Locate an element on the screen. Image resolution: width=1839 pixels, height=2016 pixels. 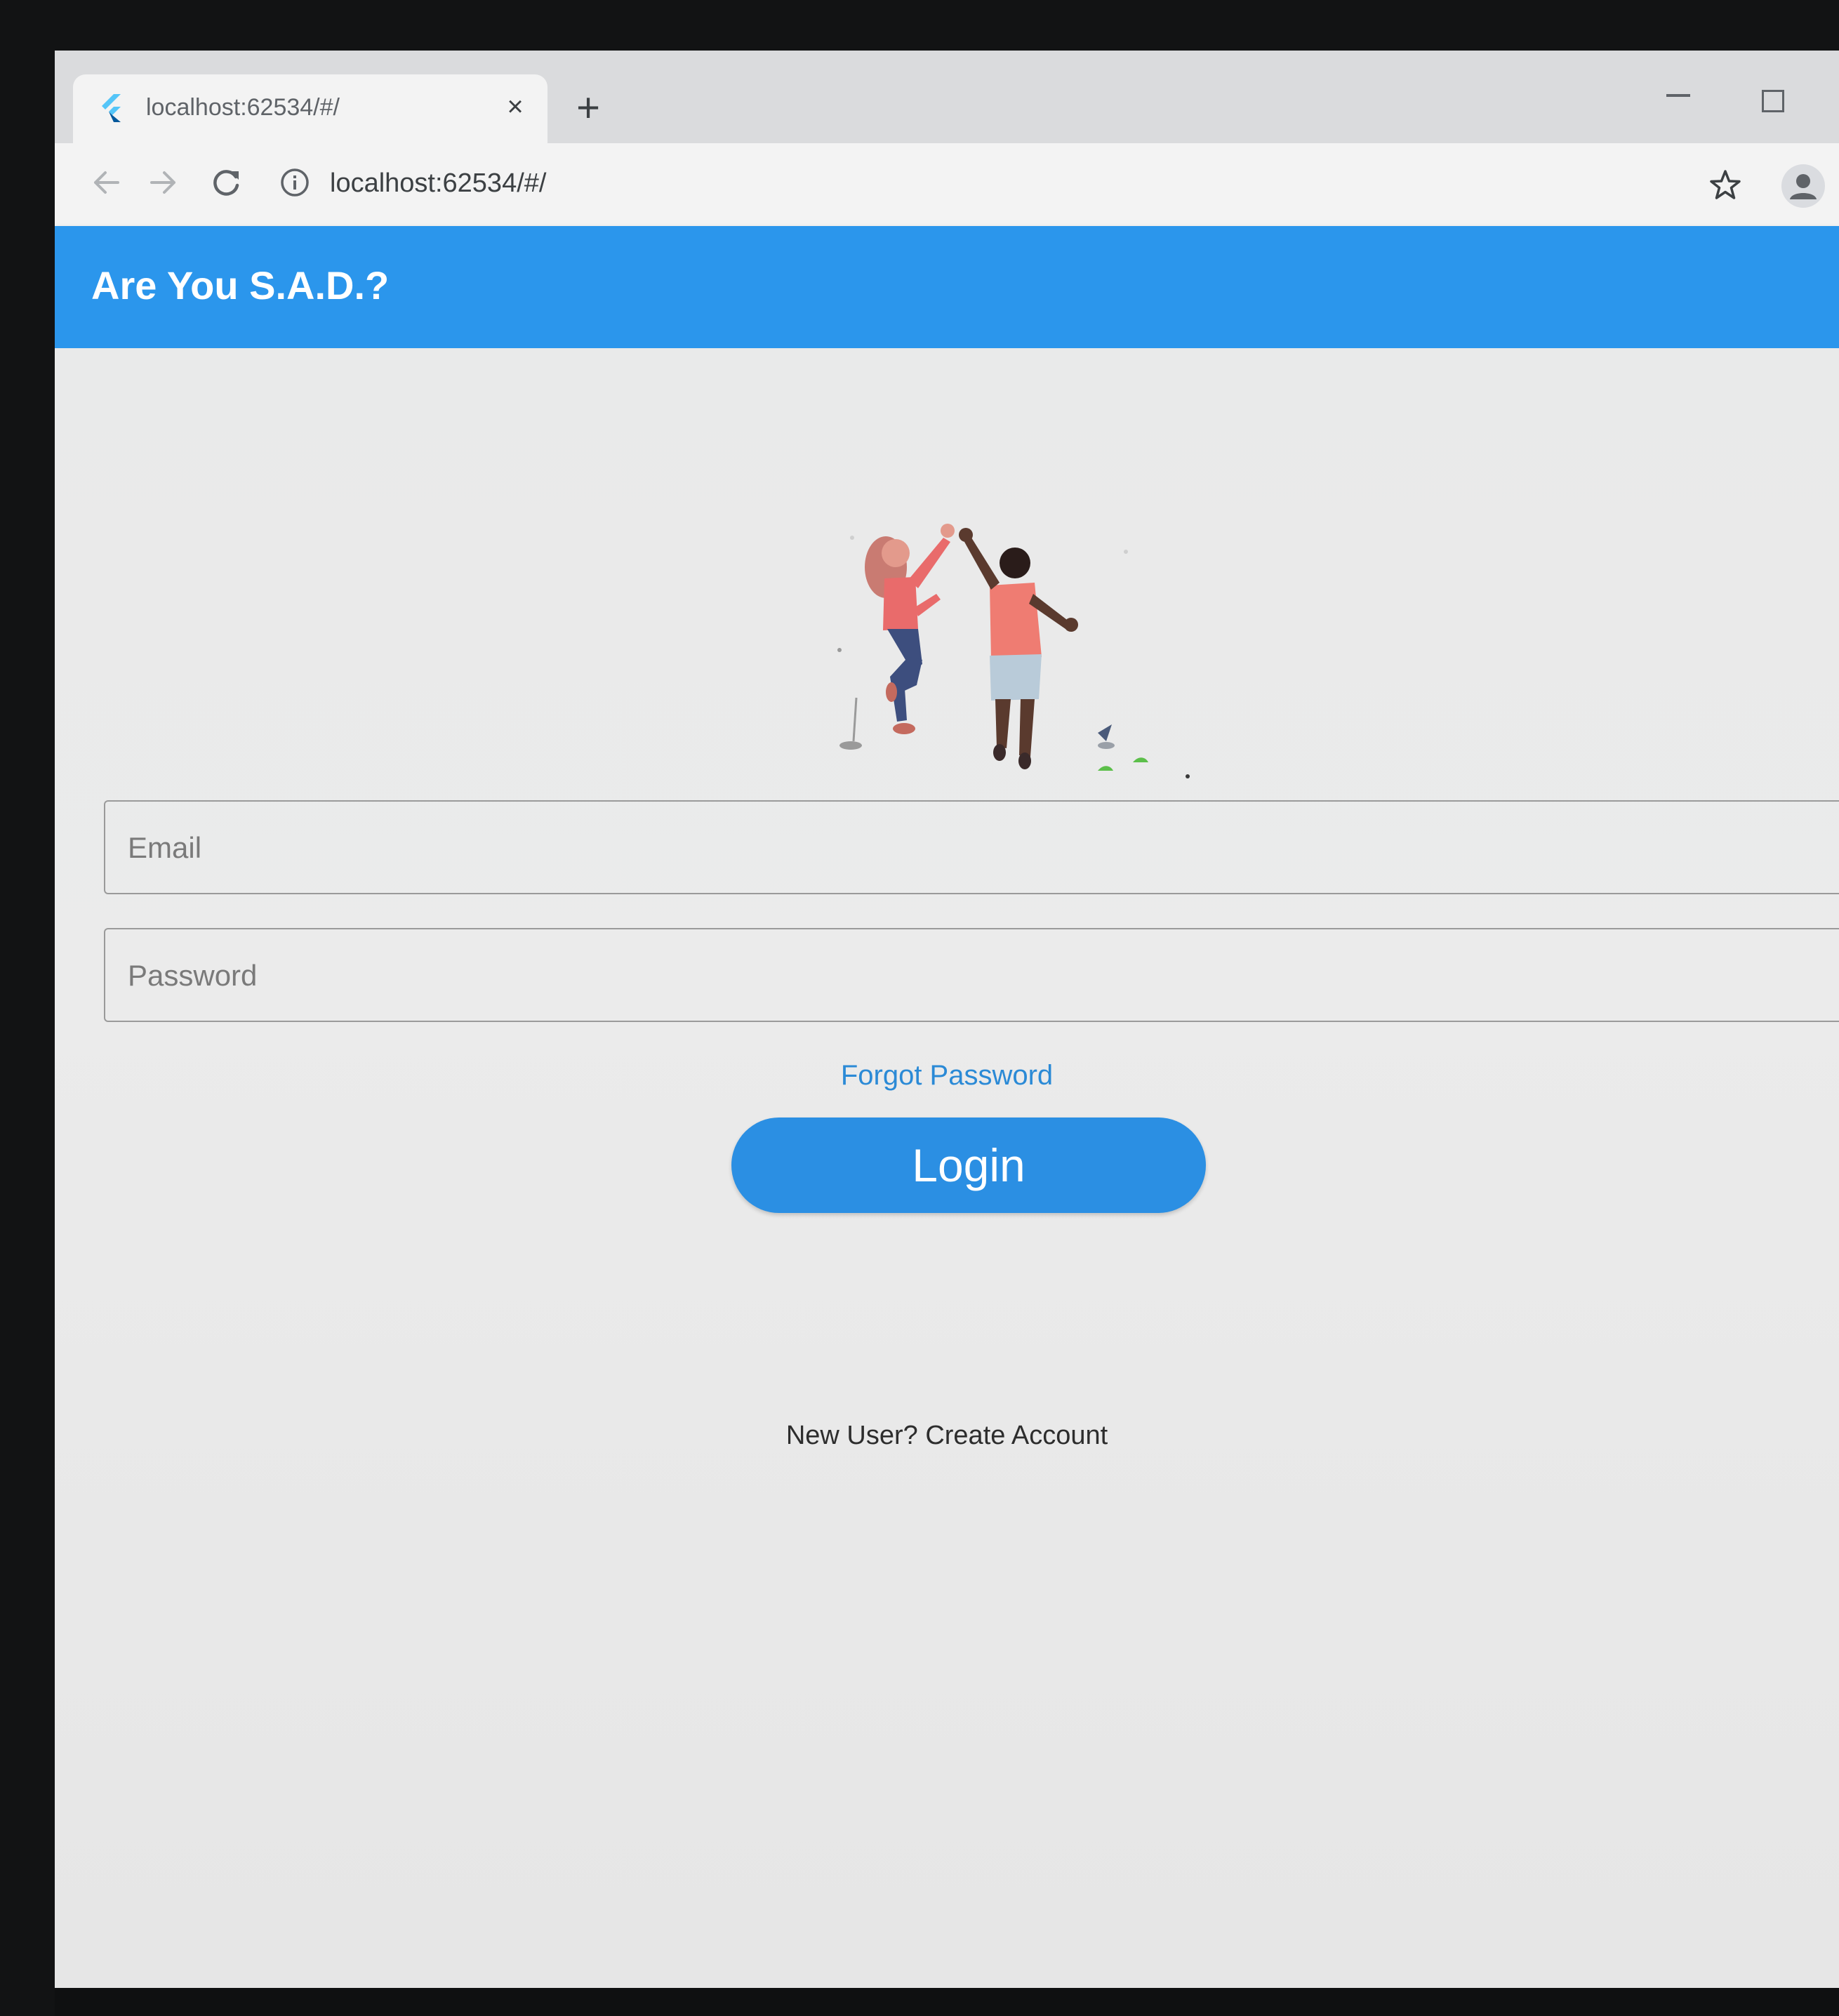
info-icon is located at coordinates (294, 182).